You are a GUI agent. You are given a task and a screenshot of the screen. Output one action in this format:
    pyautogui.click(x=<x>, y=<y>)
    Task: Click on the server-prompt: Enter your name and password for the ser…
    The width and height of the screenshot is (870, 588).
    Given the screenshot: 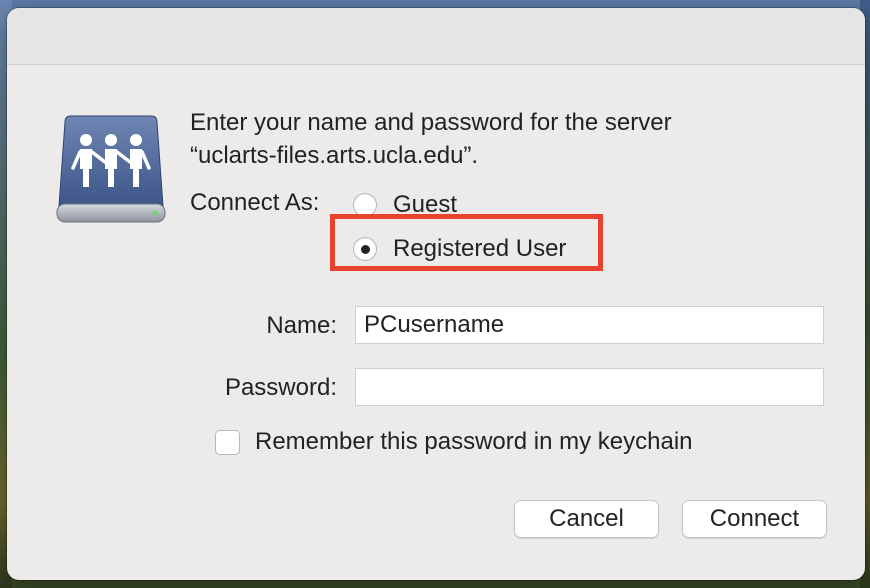 What is the action you would take?
    pyautogui.click(x=510, y=139)
    